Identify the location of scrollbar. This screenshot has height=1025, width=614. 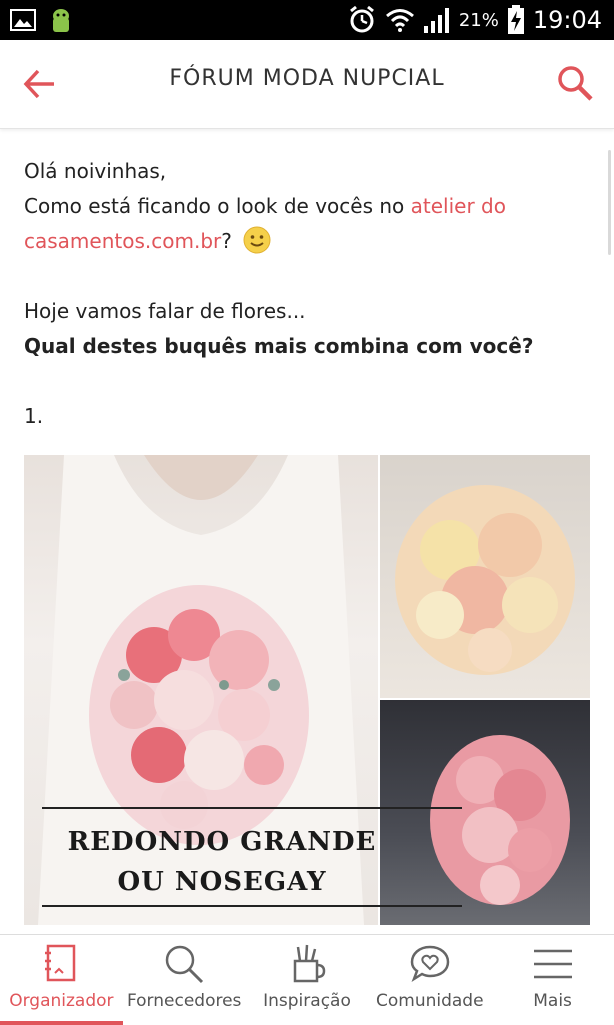
(609, 202).